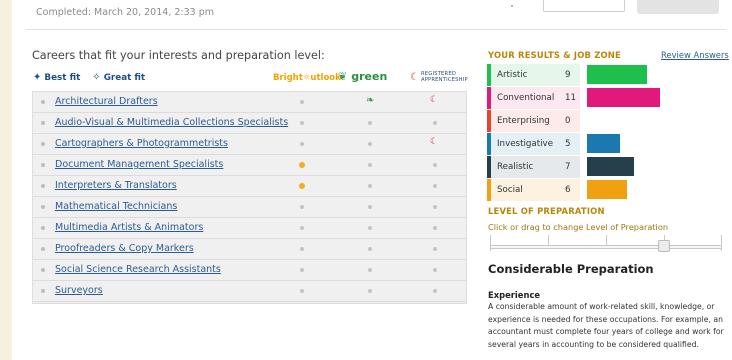 The height and width of the screenshot is (360, 732). I want to click on table-row: Proofreaders & Copy Markers, so click(249, 249).